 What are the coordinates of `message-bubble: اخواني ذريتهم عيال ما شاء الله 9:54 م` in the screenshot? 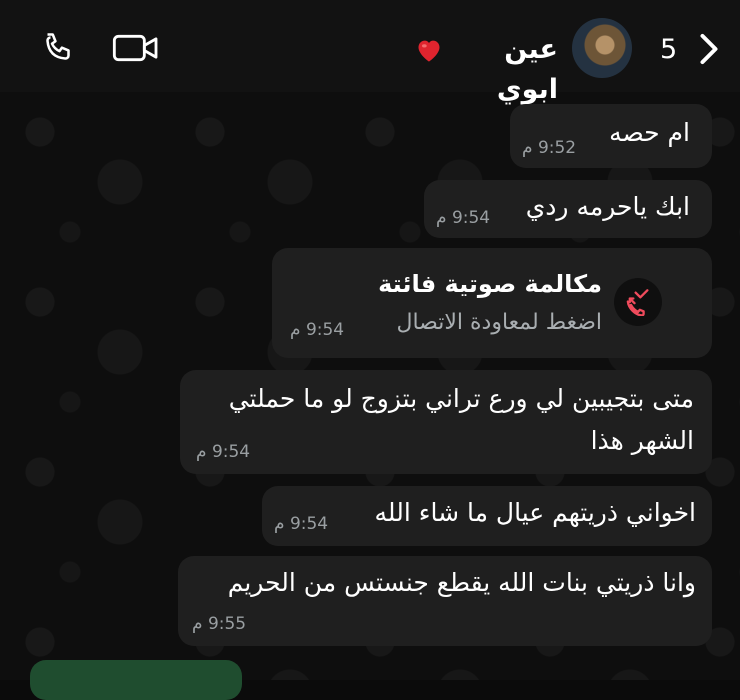 It's located at (487, 516).